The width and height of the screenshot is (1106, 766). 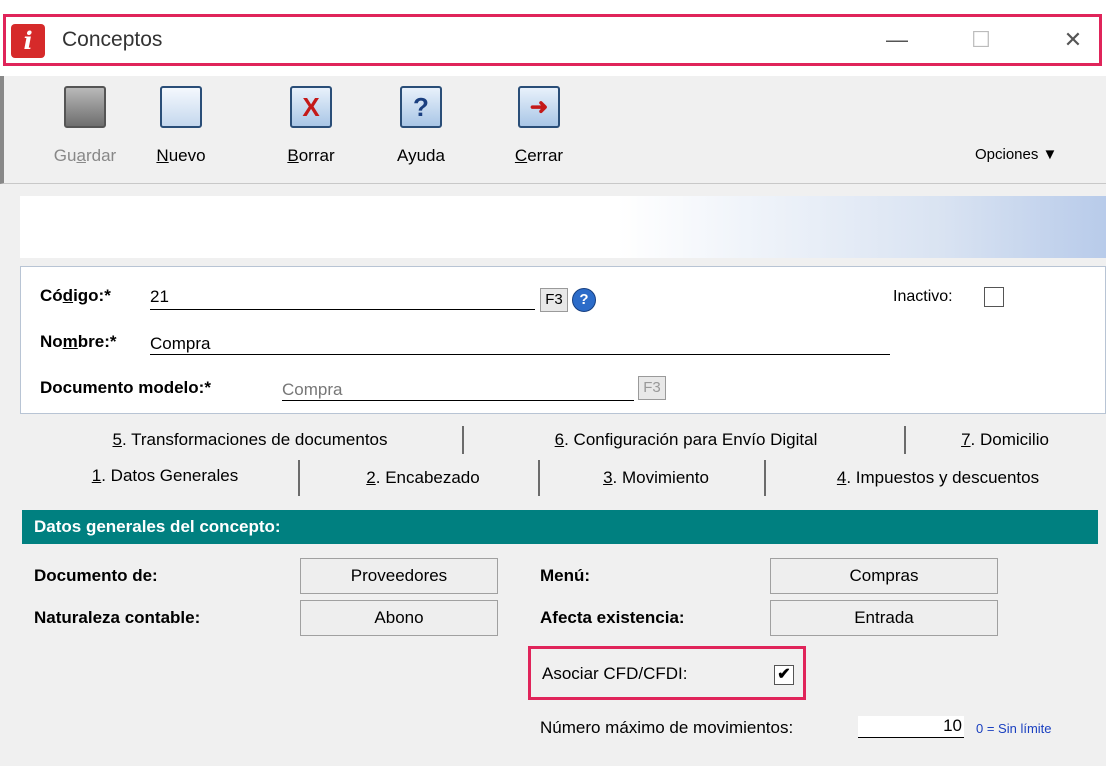 What do you see at coordinates (421, 107) in the screenshot?
I see `help-icon: ?` at bounding box center [421, 107].